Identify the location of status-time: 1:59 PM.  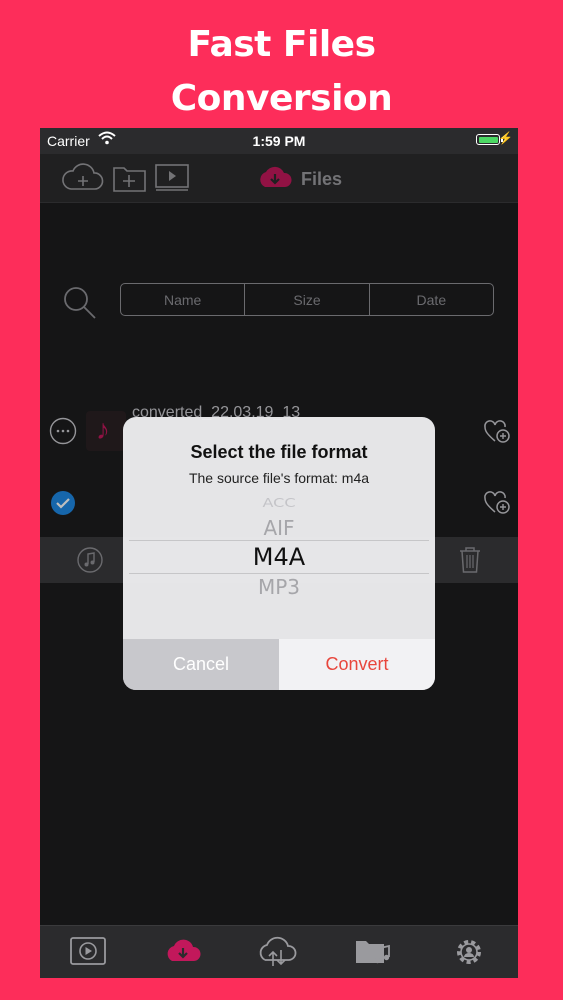
(279, 141).